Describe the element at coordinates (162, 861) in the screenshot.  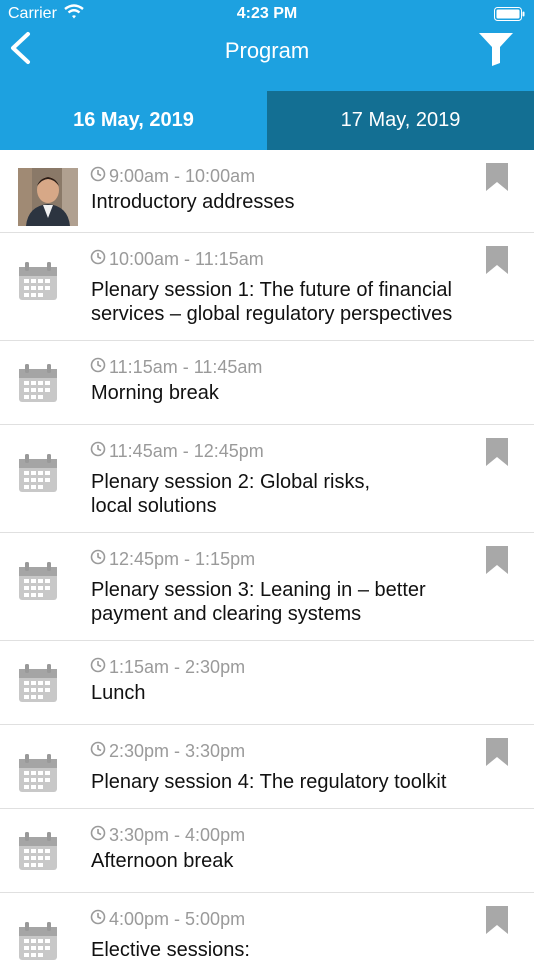
I see `session-title: Afternoon break` at that location.